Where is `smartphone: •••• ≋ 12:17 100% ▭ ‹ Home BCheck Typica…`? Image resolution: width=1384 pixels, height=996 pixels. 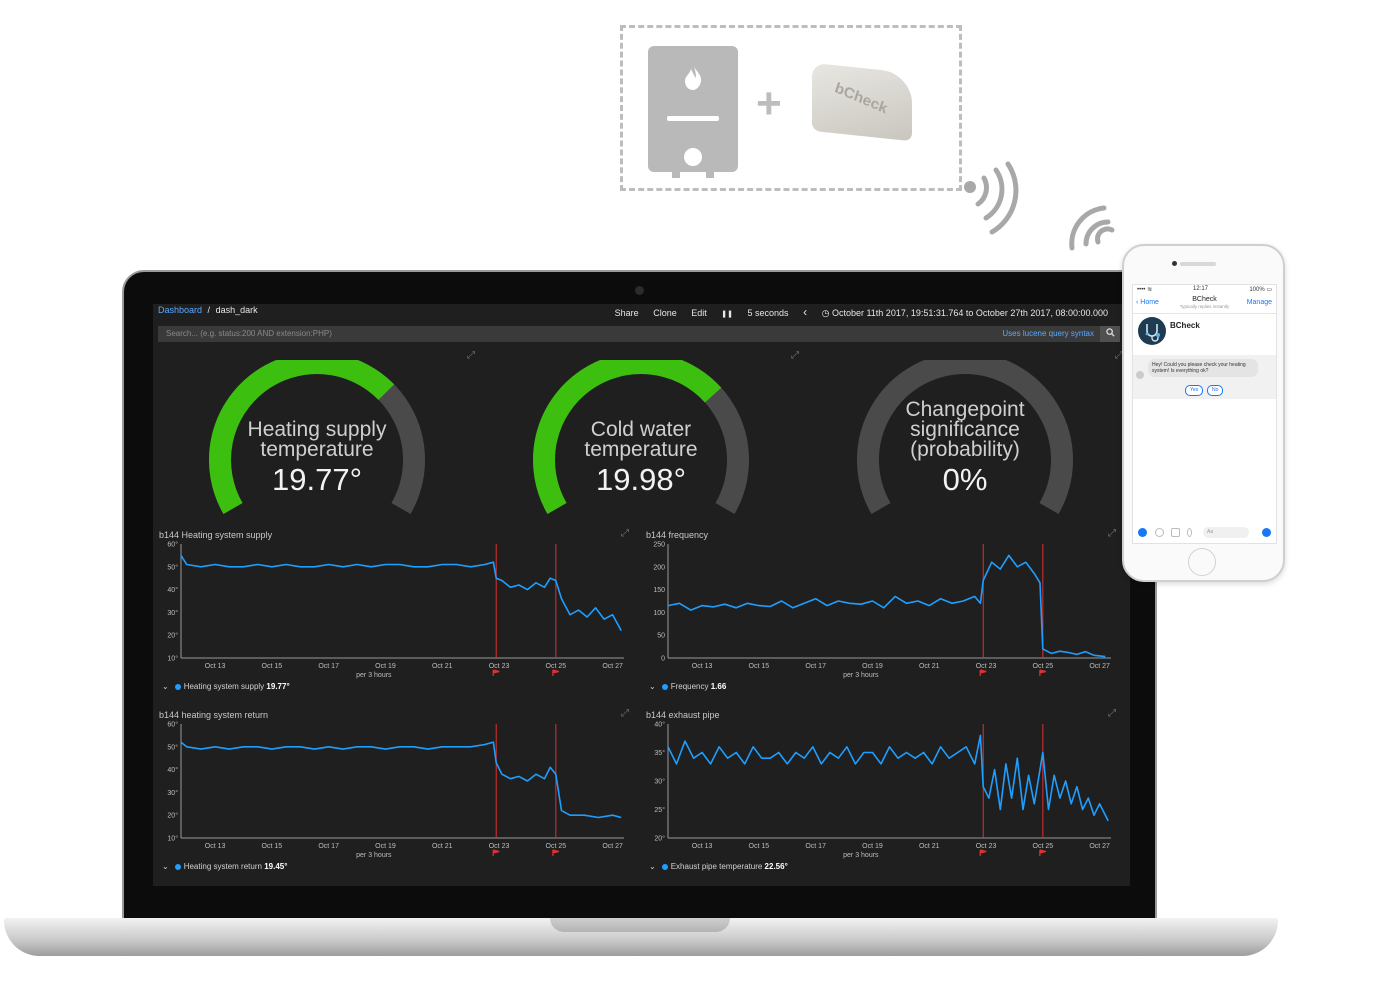
smartphone: •••• ≋ 12:17 100% ▭ ‹ Home BCheck Typica… is located at coordinates (1203, 413).